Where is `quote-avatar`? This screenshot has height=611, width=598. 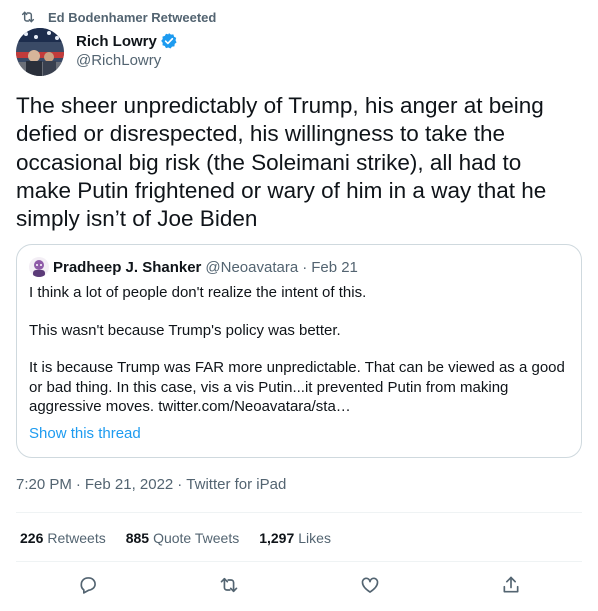
quote-avatar is located at coordinates (39, 267).